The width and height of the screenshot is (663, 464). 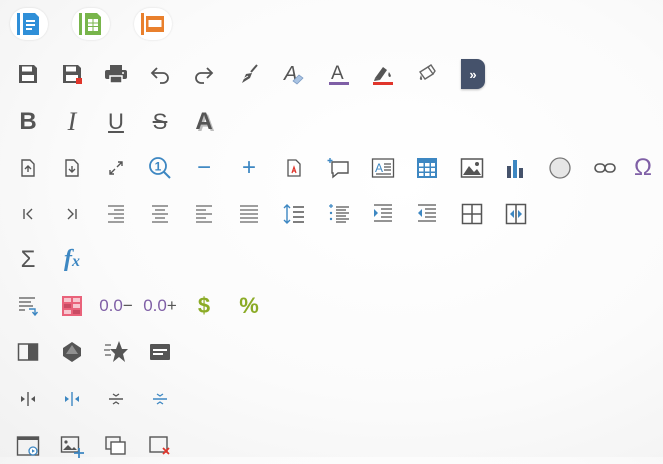 I want to click on chart-icon, so click(x=515, y=169).